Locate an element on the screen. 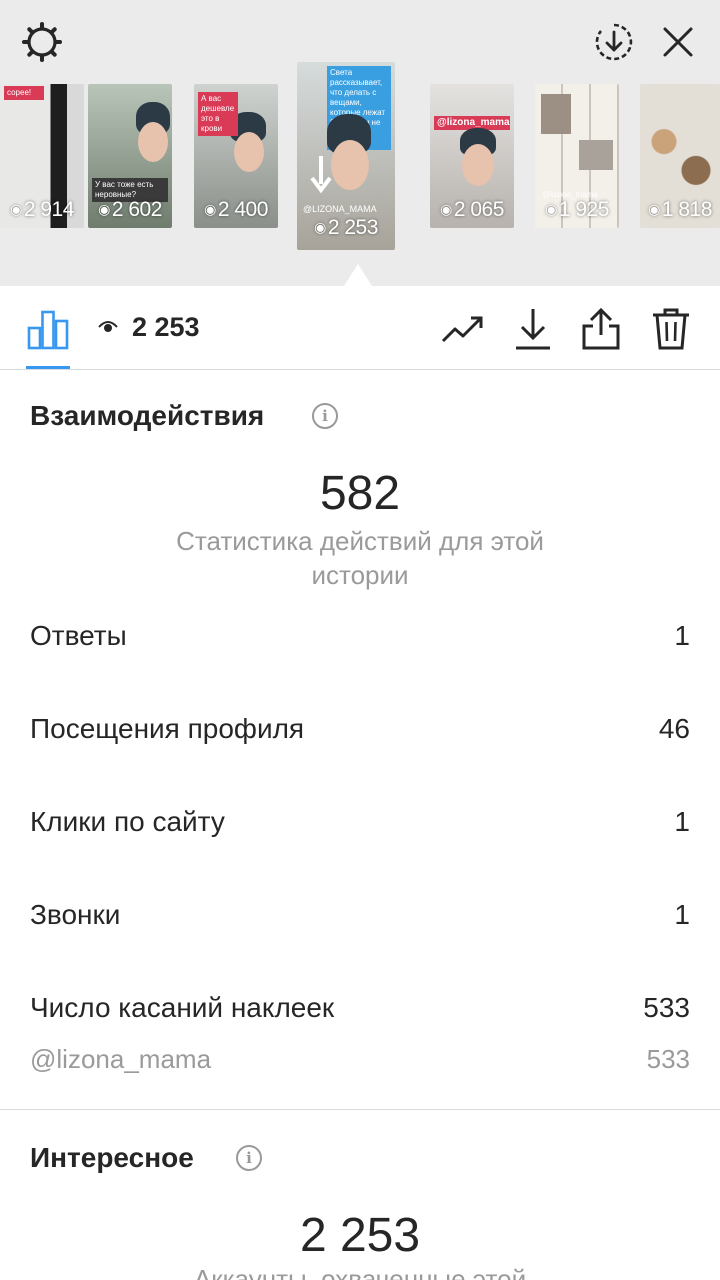 The image size is (720, 1280). bar-chart-icon is located at coordinates (48, 330).